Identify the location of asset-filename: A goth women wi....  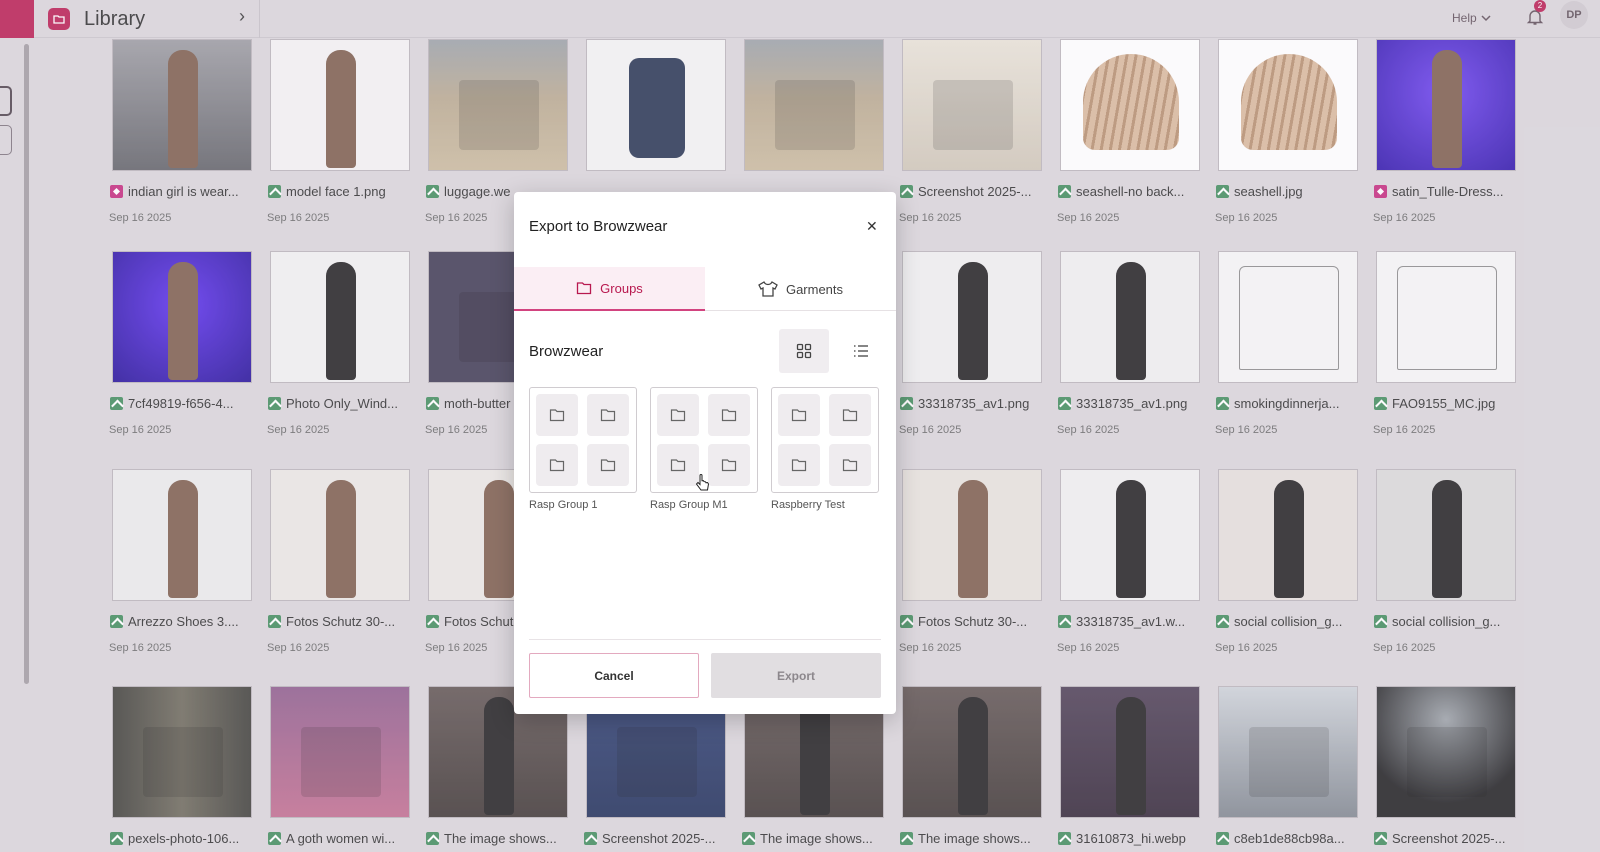
(341, 838).